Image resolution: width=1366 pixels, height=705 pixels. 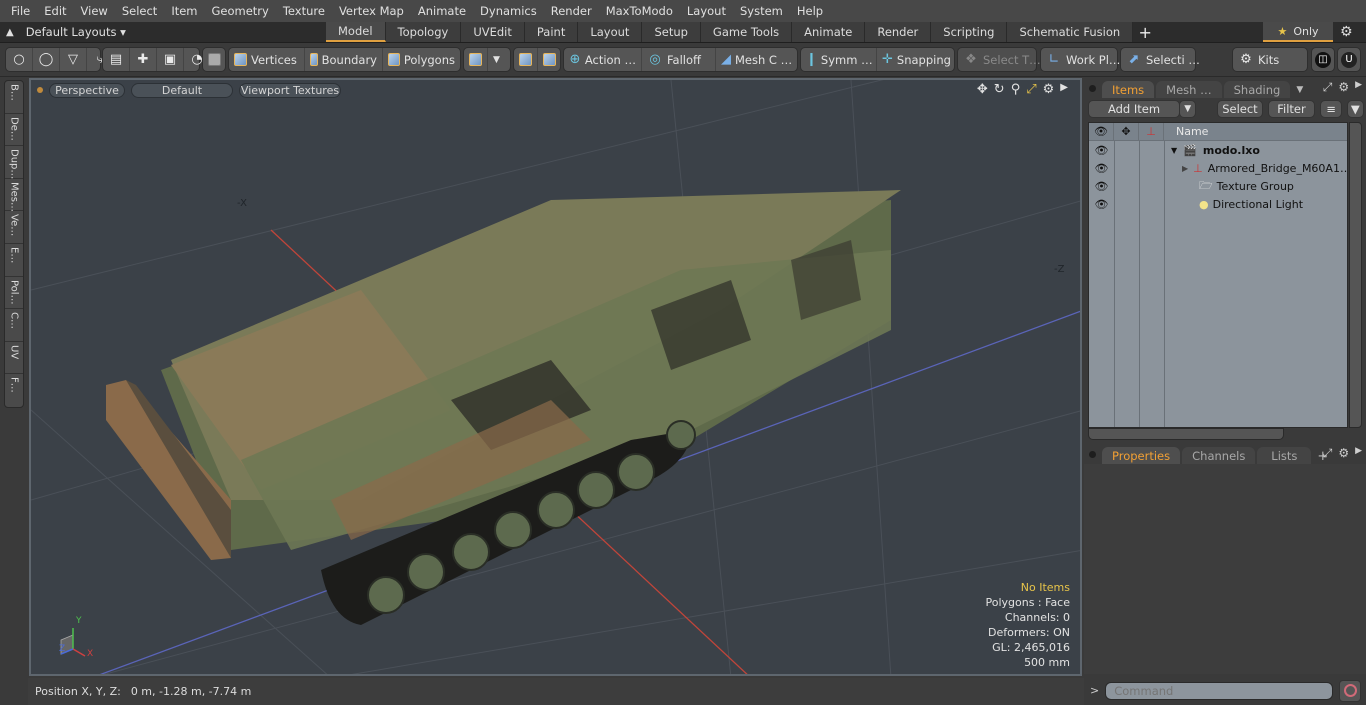 What do you see at coordinates (170, 59) in the screenshot?
I see `frame-icon: ▣` at bounding box center [170, 59].